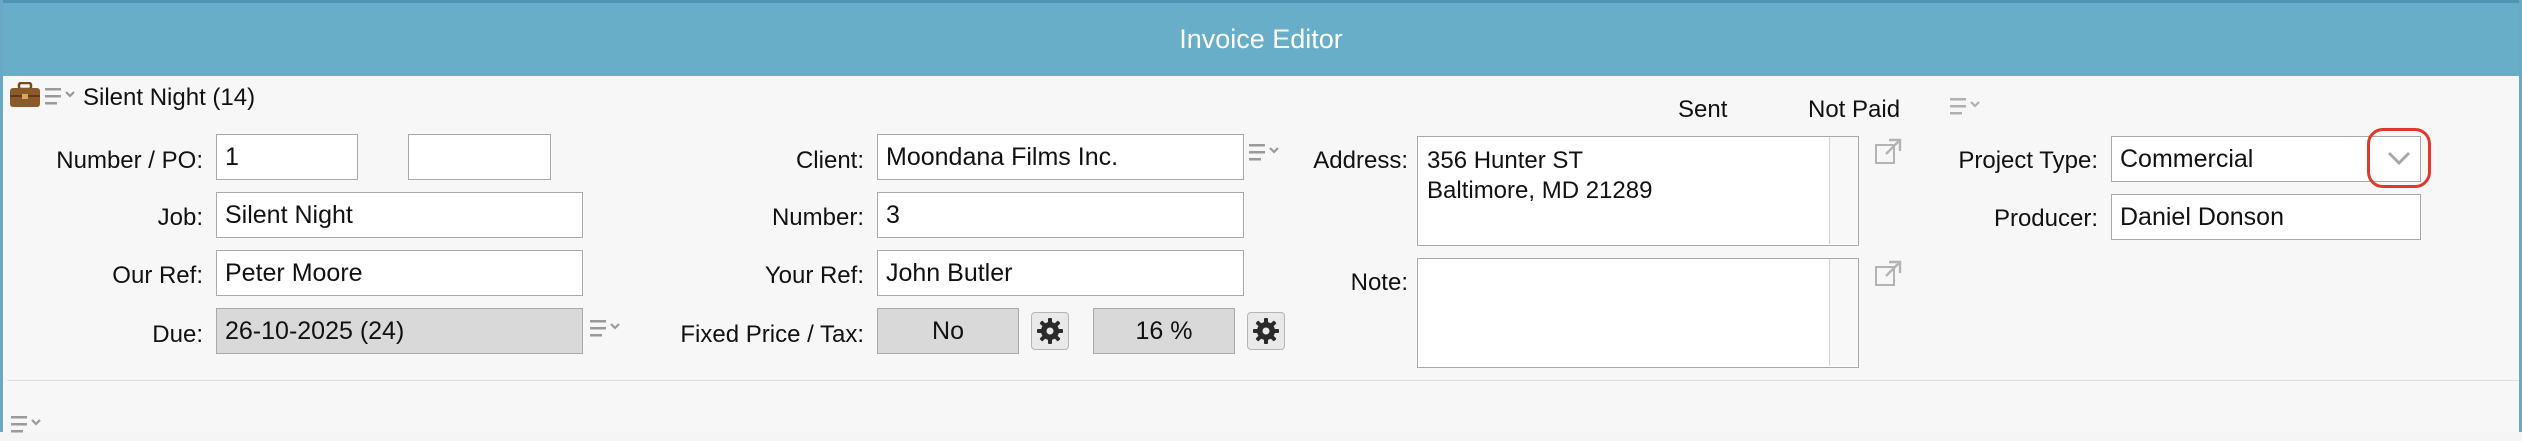 This screenshot has height=441, width=2522. Describe the element at coordinates (1638, 313) in the screenshot. I see `note-textarea` at that location.